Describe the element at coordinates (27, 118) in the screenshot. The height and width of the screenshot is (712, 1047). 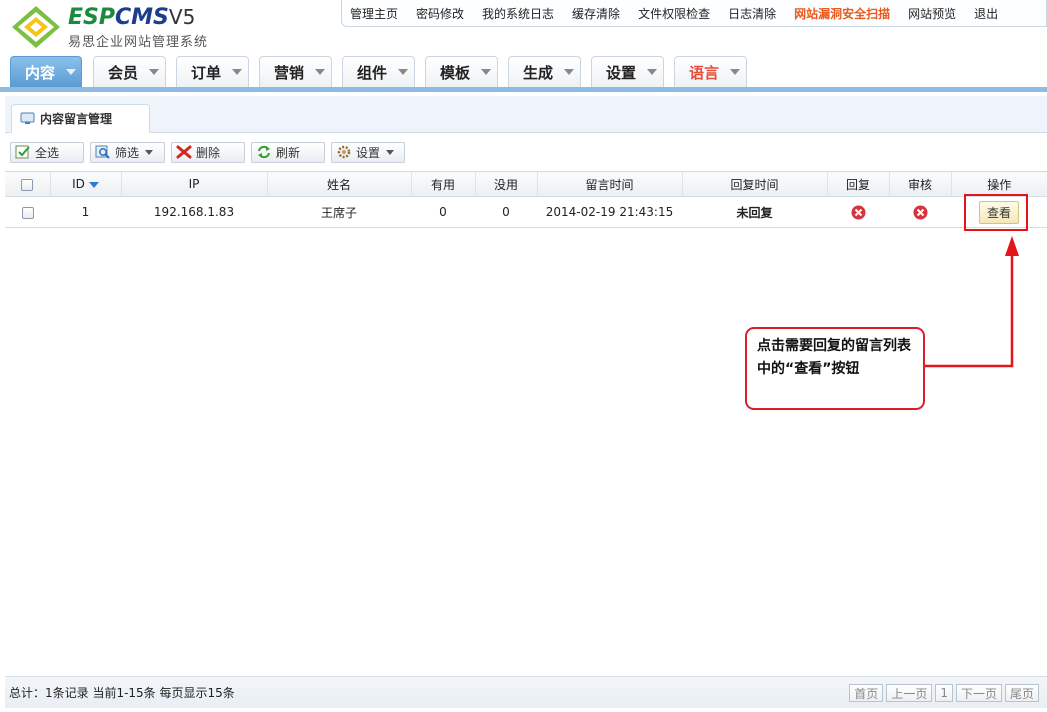
I see `monitor-icon` at that location.